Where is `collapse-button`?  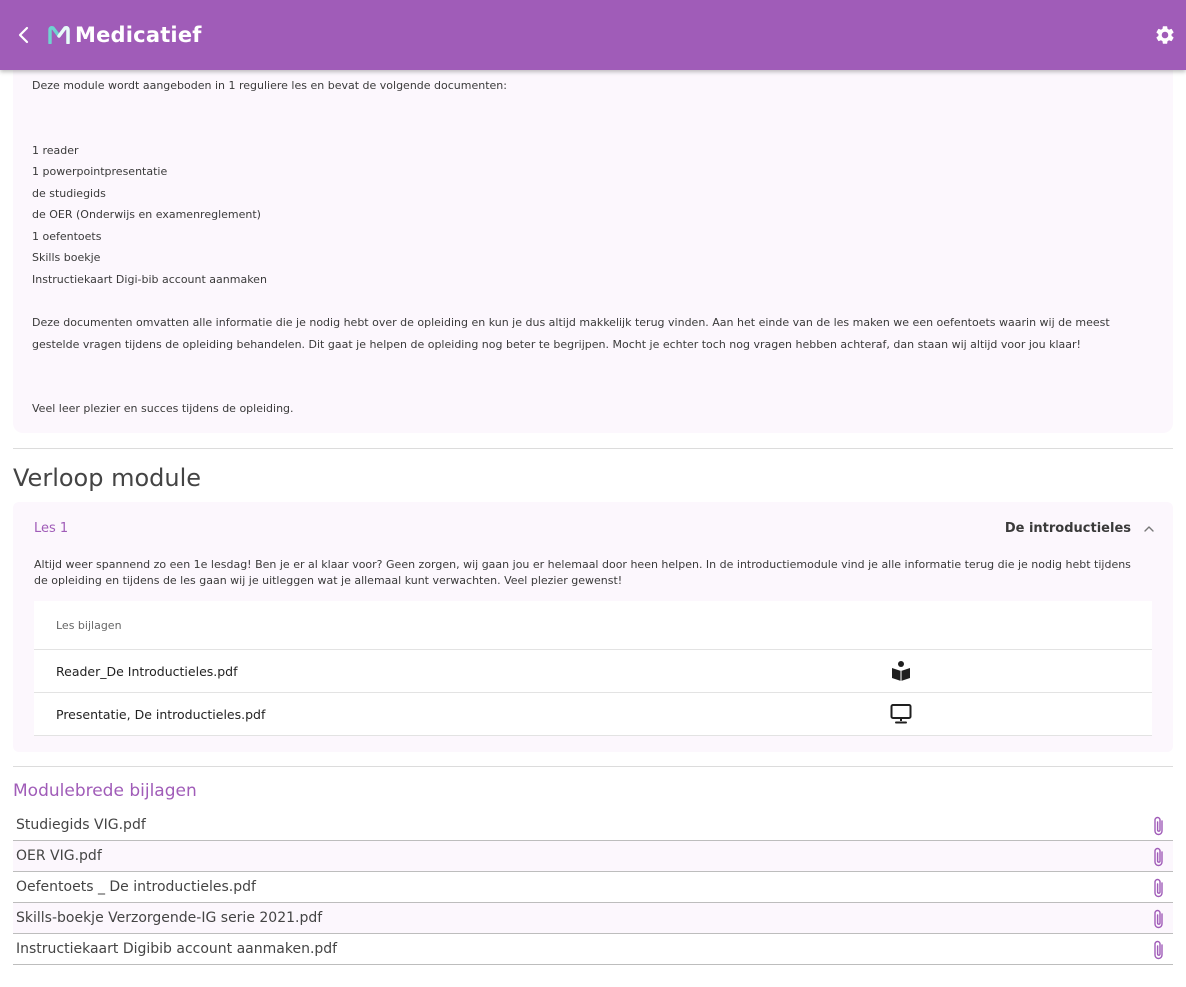 collapse-button is located at coordinates (1149, 528).